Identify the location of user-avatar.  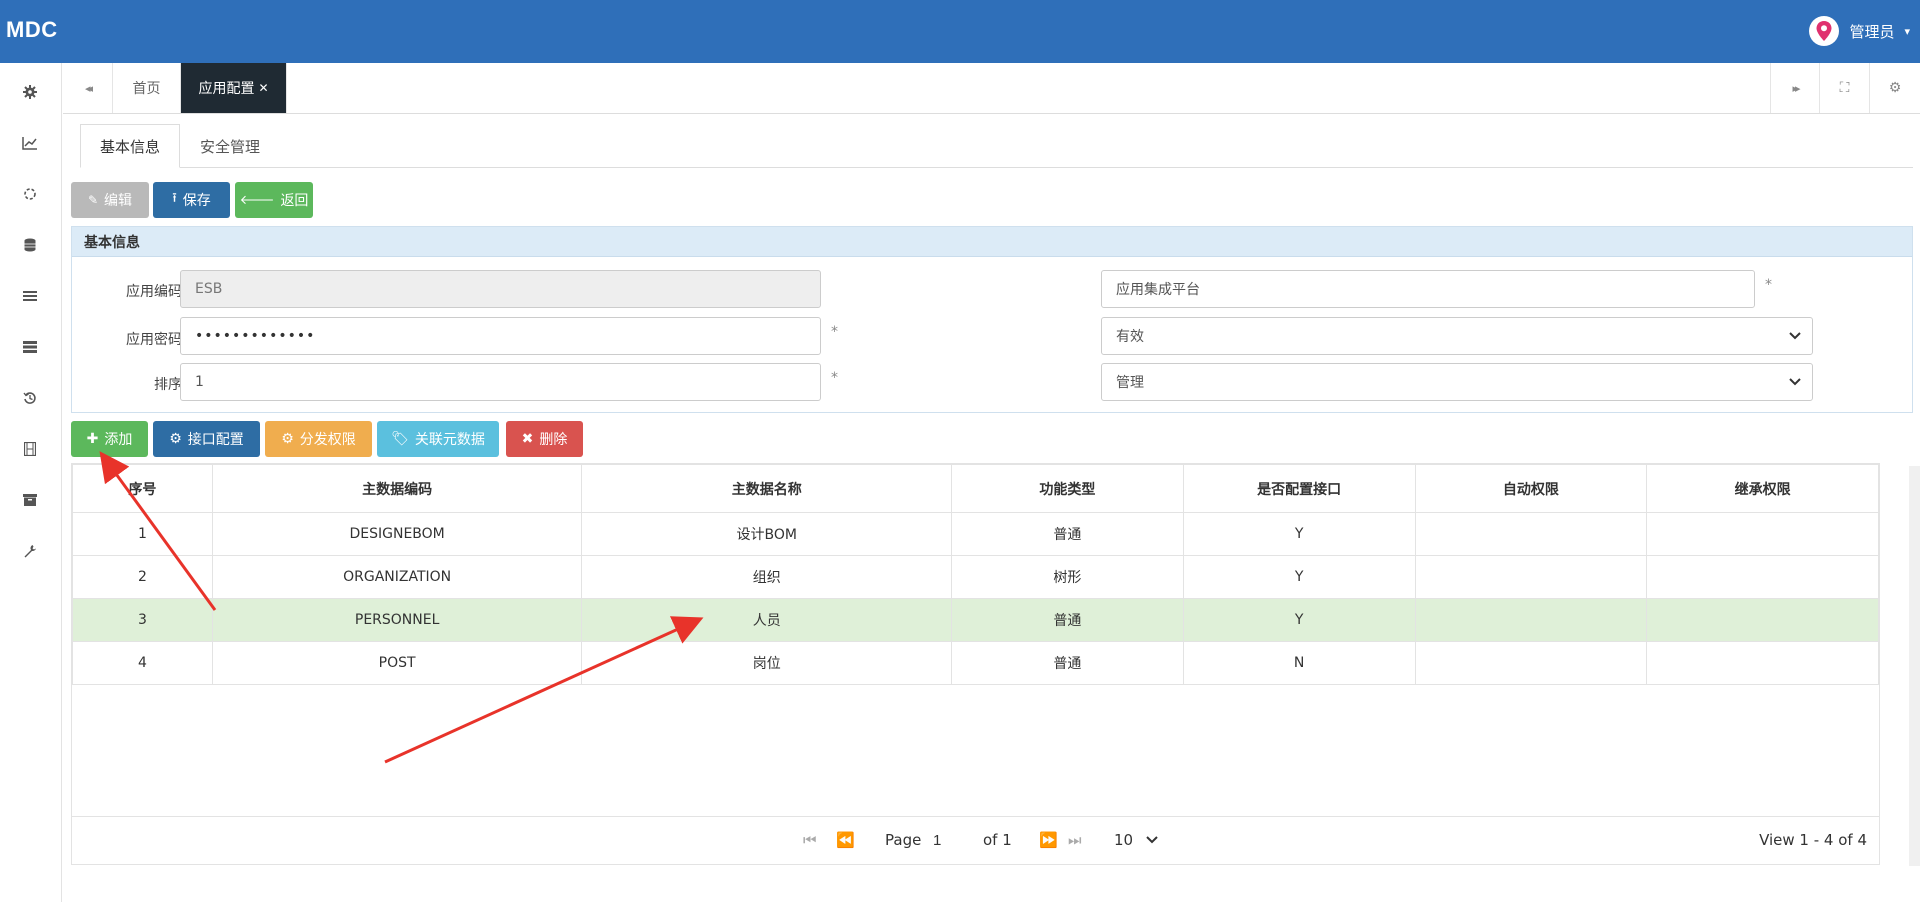
(1824, 31).